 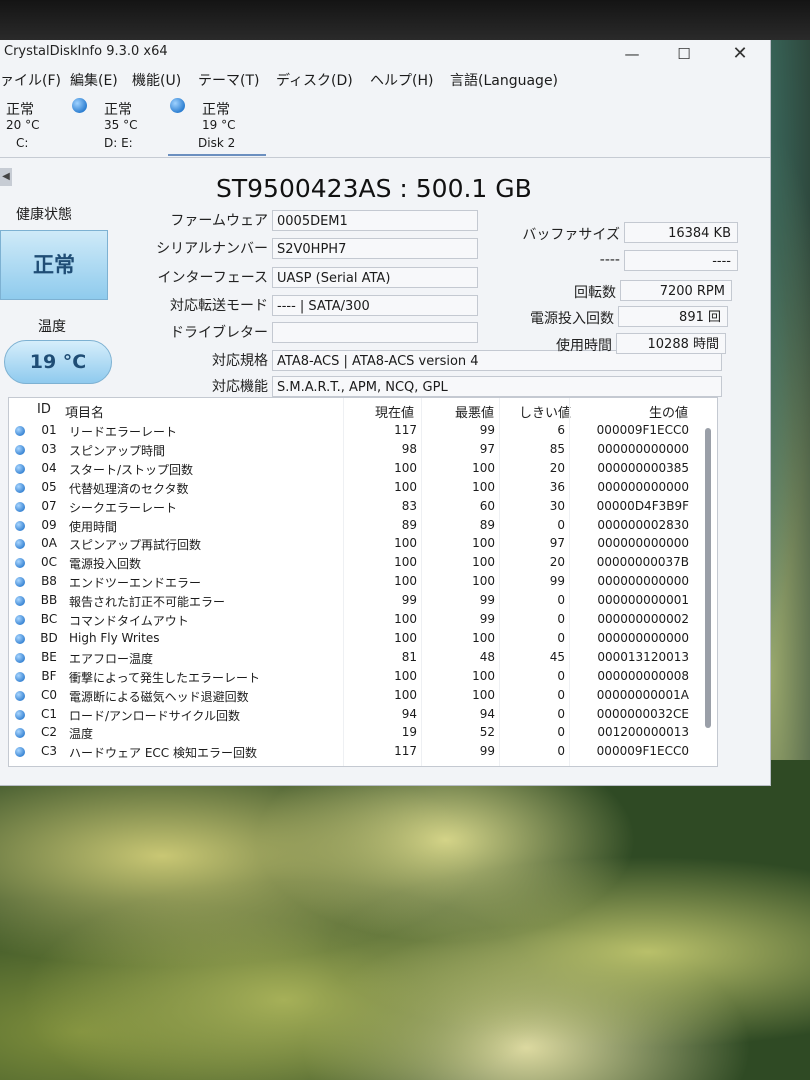 What do you see at coordinates (355, 601) in the screenshot?
I see `table-row: BB 報告された訂正不可能エラー 99 99 0 000000000001` at bounding box center [355, 601].